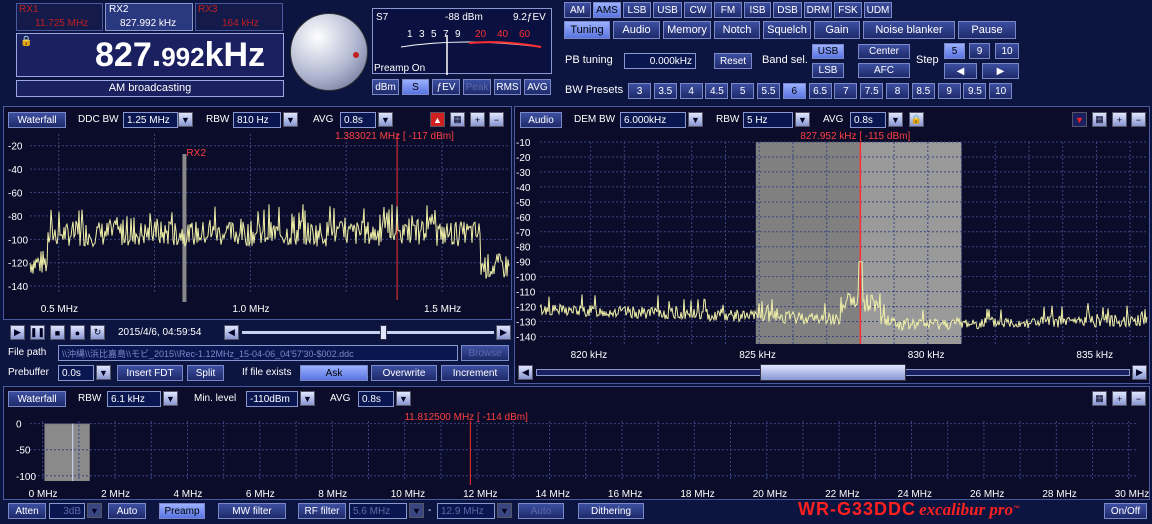  What do you see at coordinates (1138, 398) in the screenshot?
I see `wide-zoom-out-icon: −` at bounding box center [1138, 398].